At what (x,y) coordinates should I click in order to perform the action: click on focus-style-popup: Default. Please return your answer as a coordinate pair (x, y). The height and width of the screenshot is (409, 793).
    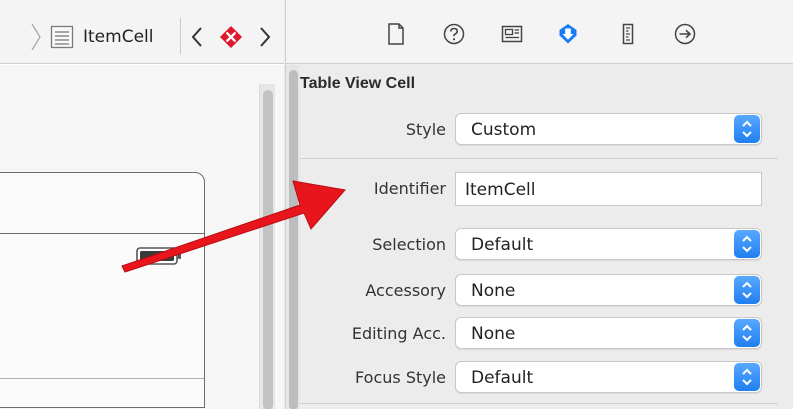
    Looking at the image, I should click on (608, 377).